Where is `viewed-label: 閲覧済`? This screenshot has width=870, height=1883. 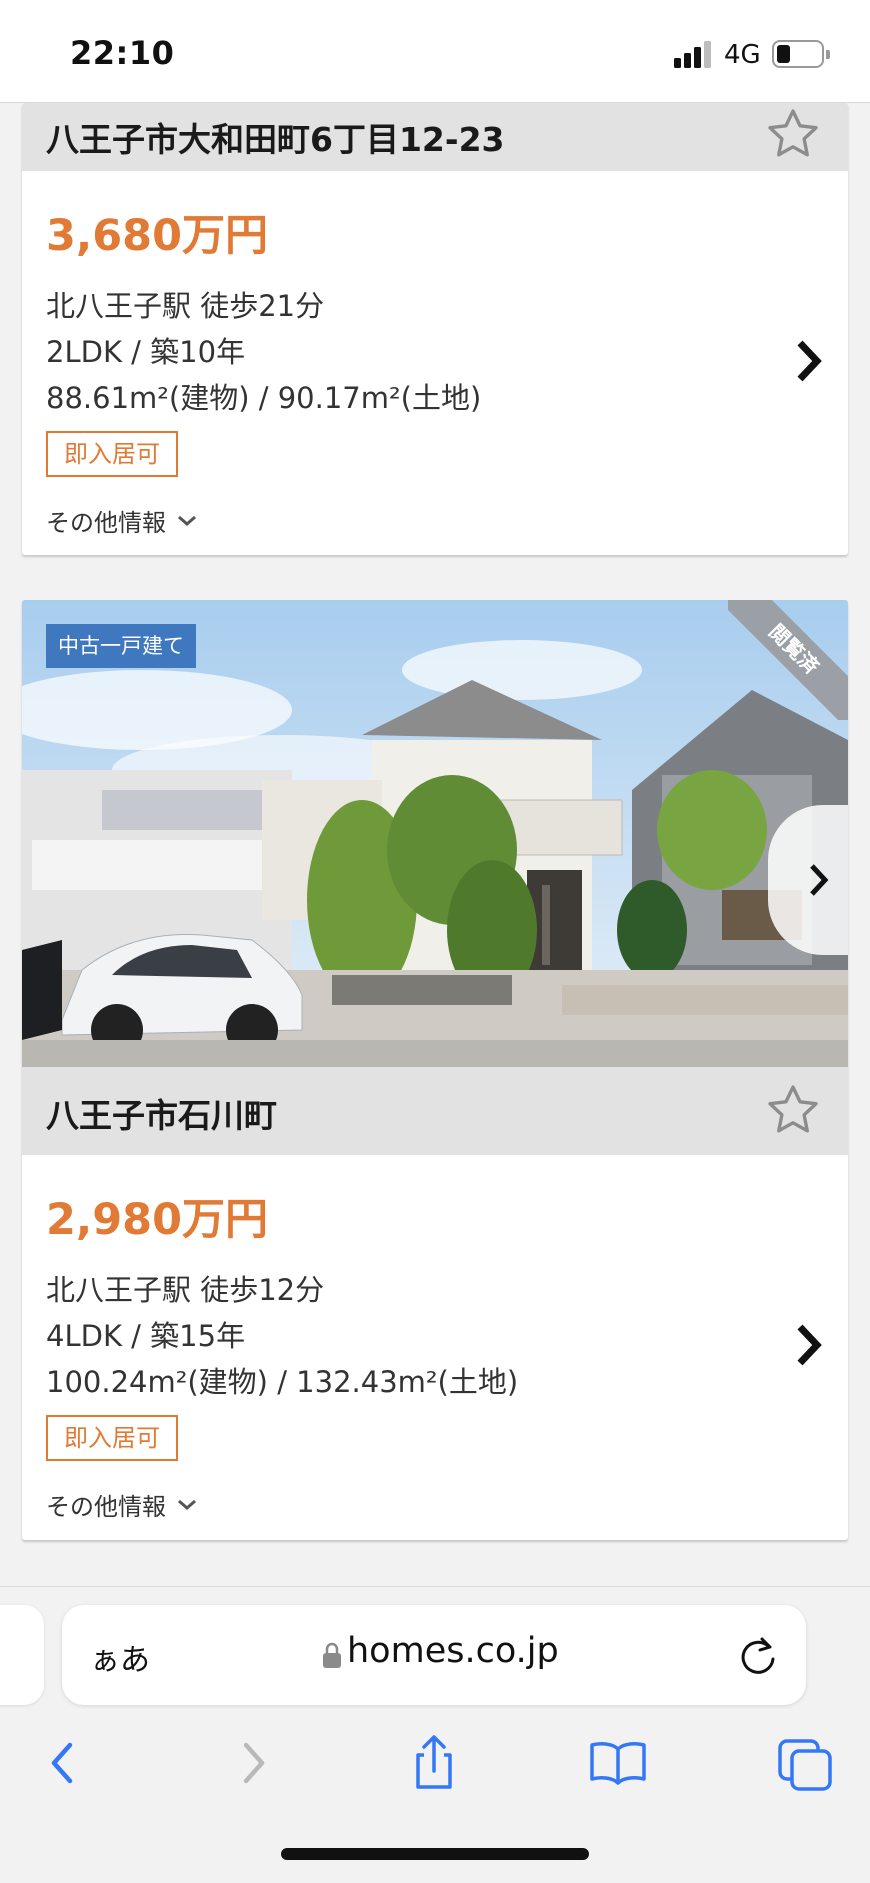
viewed-label: 閲覧済 is located at coordinates (794, 649).